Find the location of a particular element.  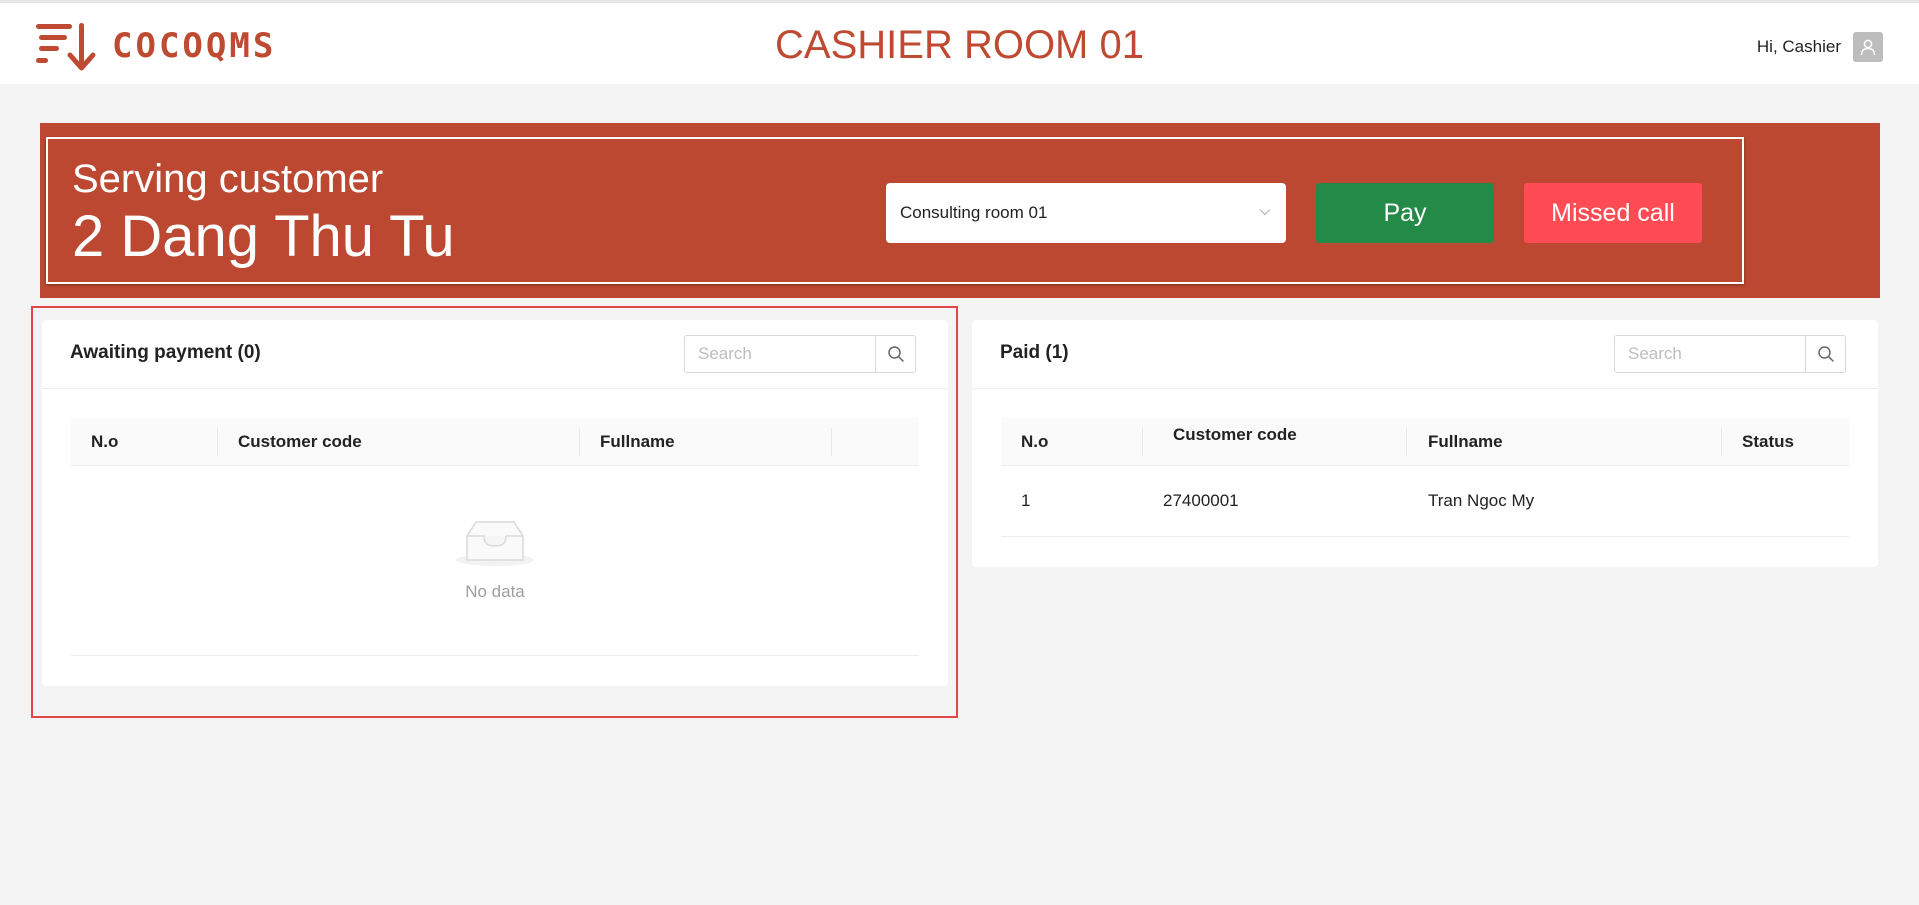

serving-label: Serving customer is located at coordinates (228, 179).